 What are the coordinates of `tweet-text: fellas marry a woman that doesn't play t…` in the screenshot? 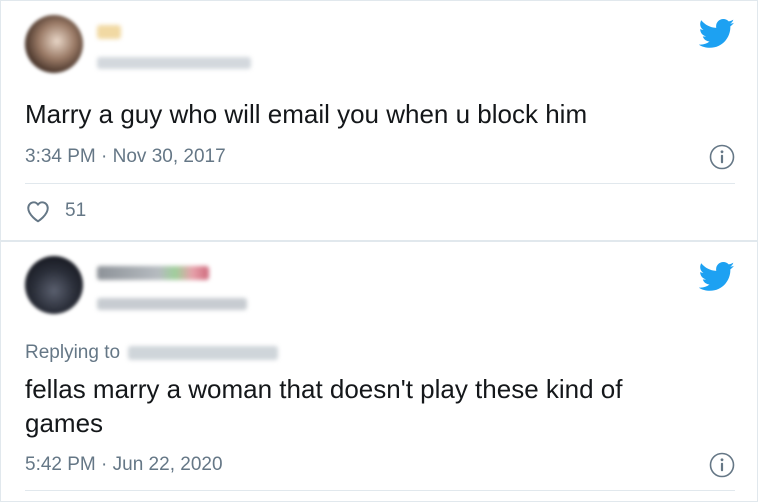 It's located at (380, 406).